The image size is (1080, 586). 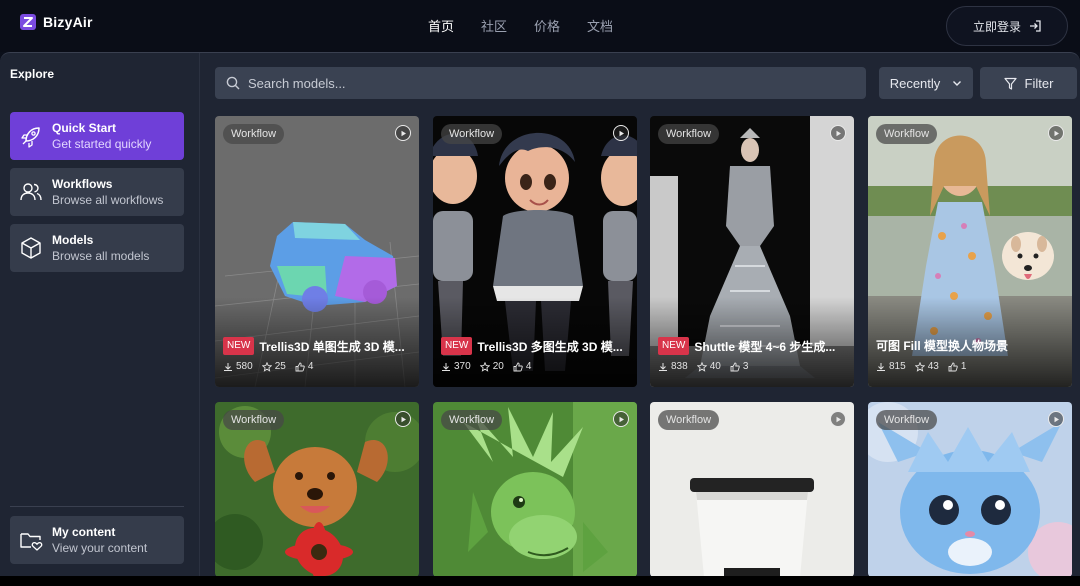 What do you see at coordinates (548, 83) in the screenshot?
I see `search-input` at bounding box center [548, 83].